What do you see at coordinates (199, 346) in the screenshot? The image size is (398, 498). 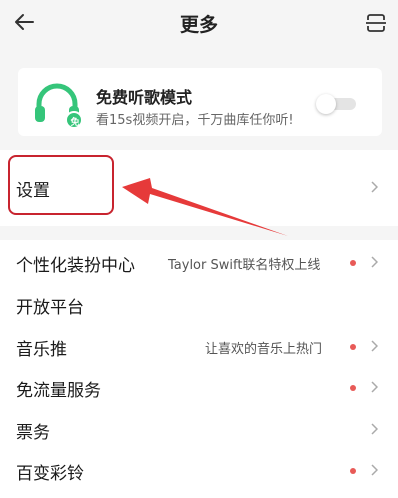 I see `menu-item-music-promote: 音乐推 让喜欢的音乐上热门` at bounding box center [199, 346].